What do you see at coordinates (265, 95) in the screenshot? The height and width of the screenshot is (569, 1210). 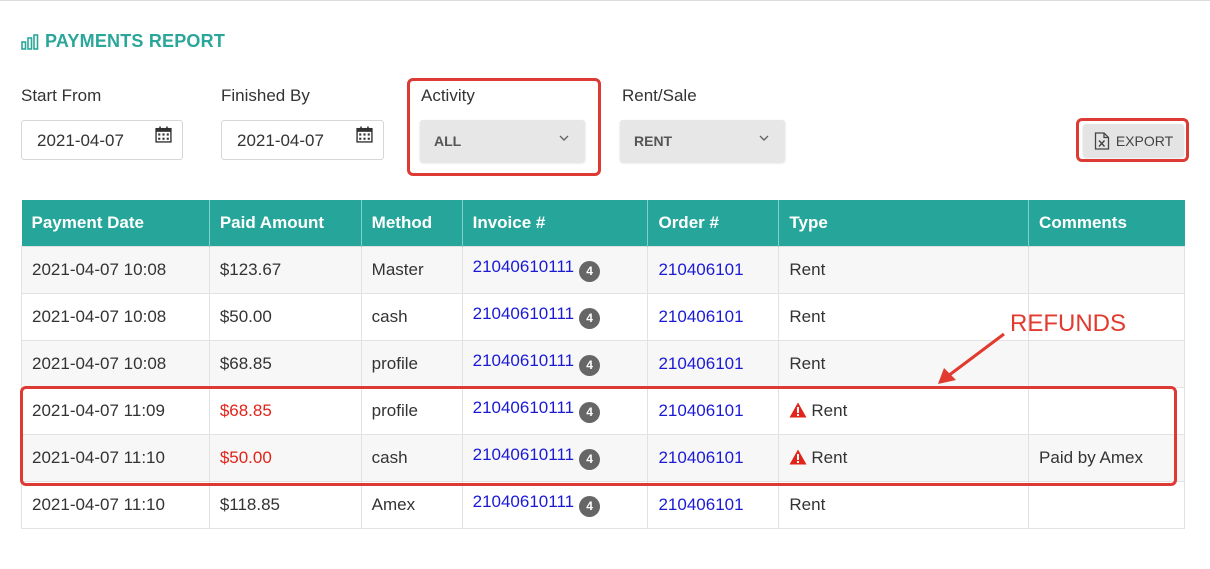 I see `finished-by-label: Finished By` at bounding box center [265, 95].